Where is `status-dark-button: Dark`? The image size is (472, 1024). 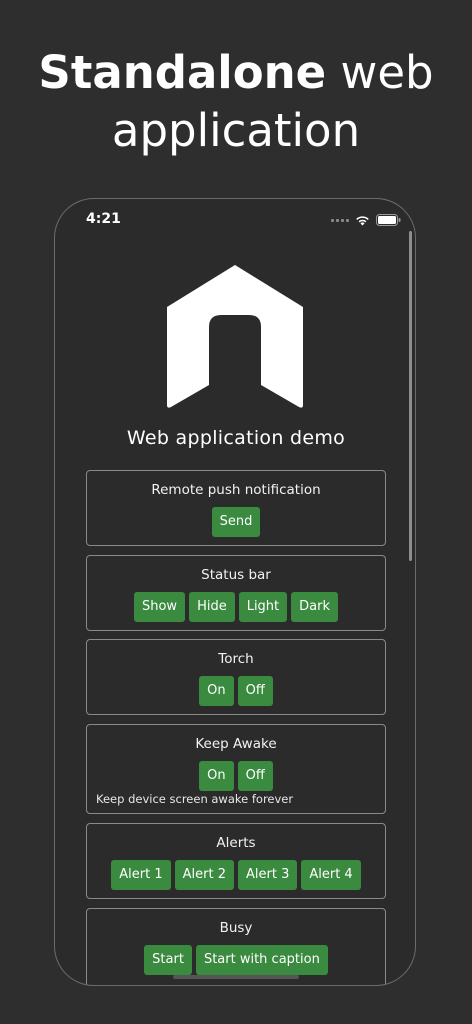 status-dark-button: Dark is located at coordinates (315, 607).